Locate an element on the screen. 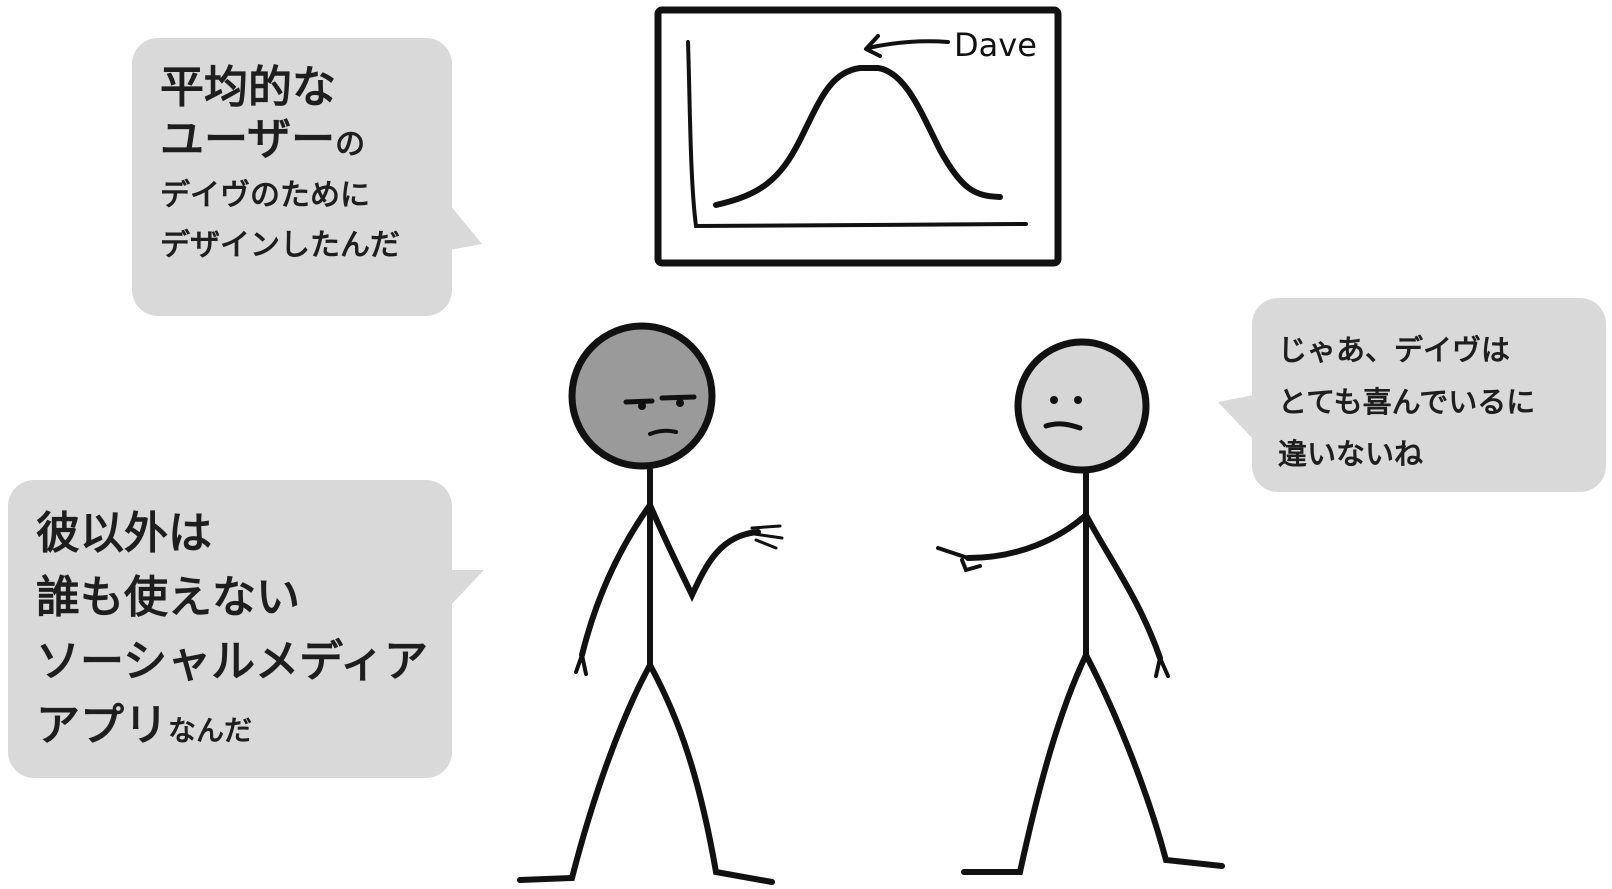 This screenshot has width=1612, height=889. left-figure-leg-left is located at coordinates (585, 772).